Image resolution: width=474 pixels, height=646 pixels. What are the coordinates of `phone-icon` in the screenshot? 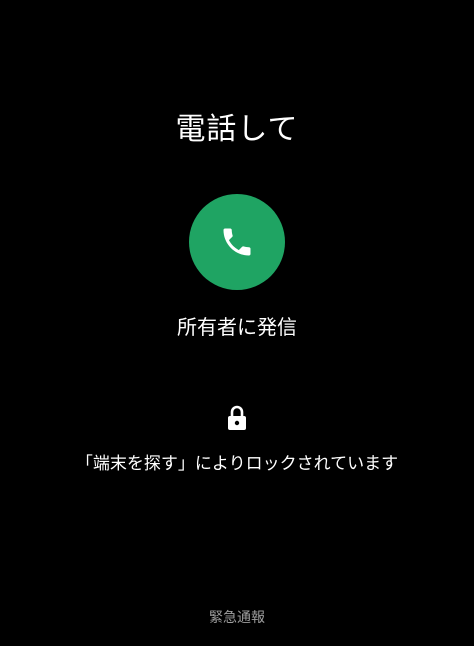 It's located at (237, 242).